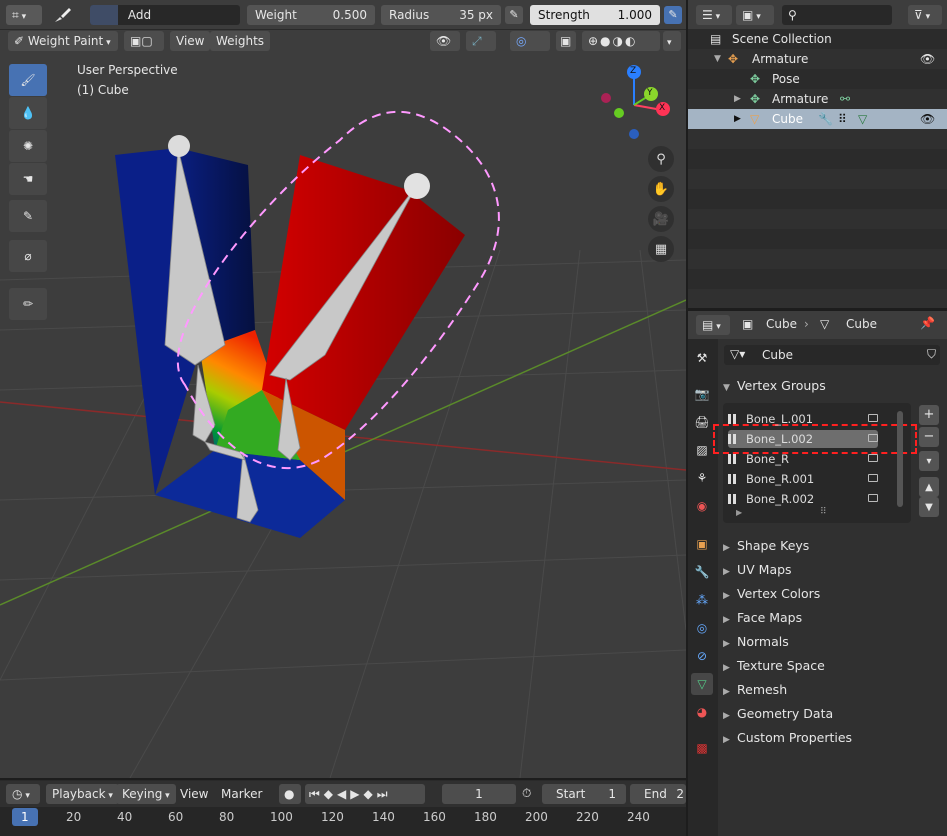 This screenshot has height=836, width=947. What do you see at coordinates (803, 499) in the screenshot?
I see `vertex-group-row: Bone_R.002` at bounding box center [803, 499].